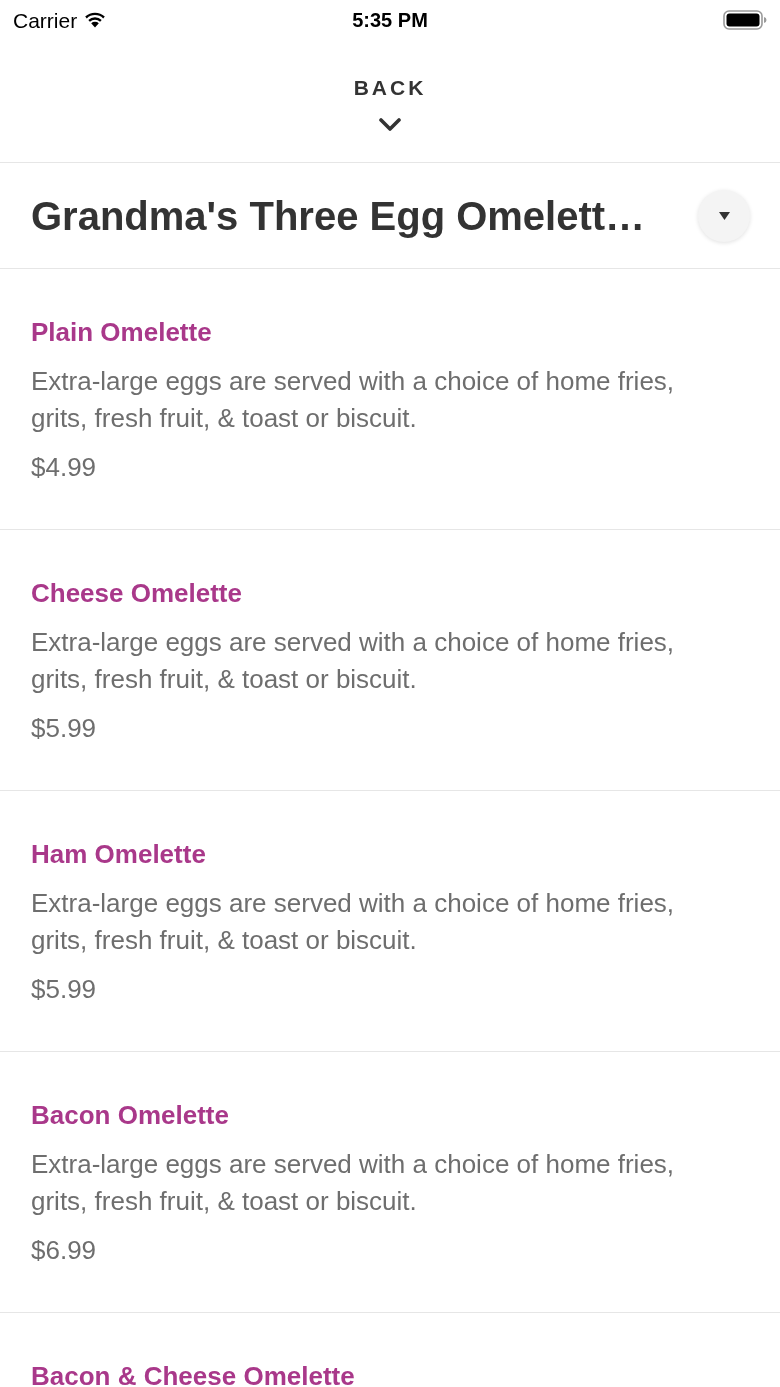 The width and height of the screenshot is (780, 1387). I want to click on menu-item-name: Bacon Omelette, so click(130, 1115).